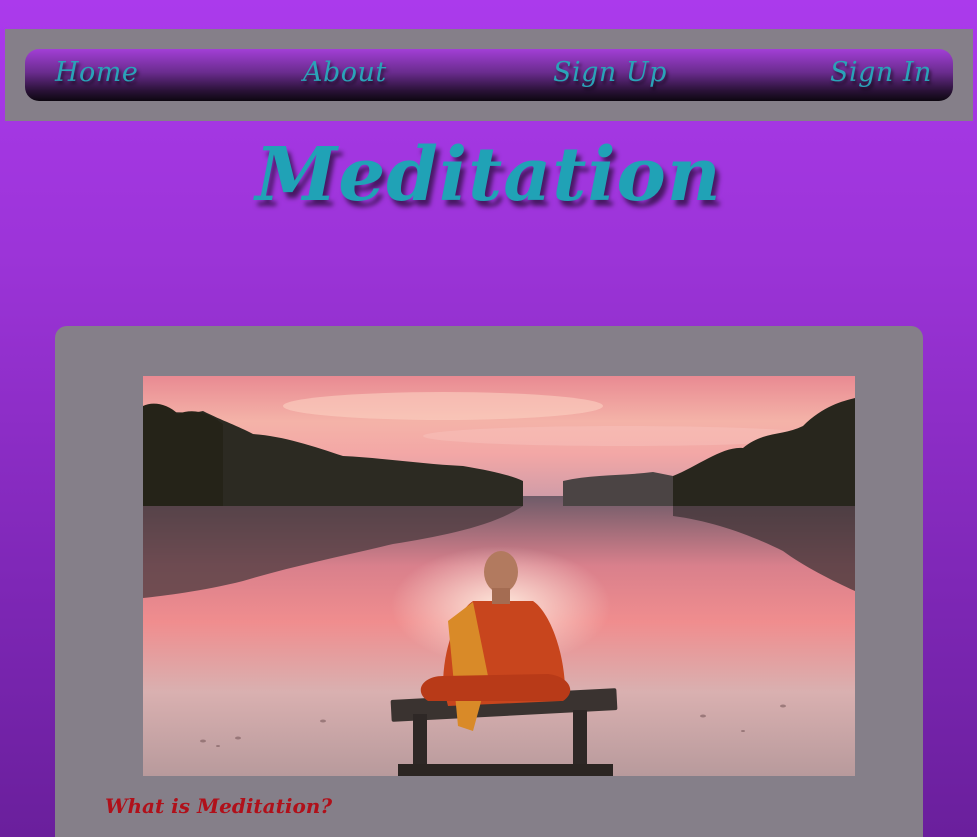 The height and width of the screenshot is (837, 977). I want to click on page-title: Meditation, so click(488, 175).